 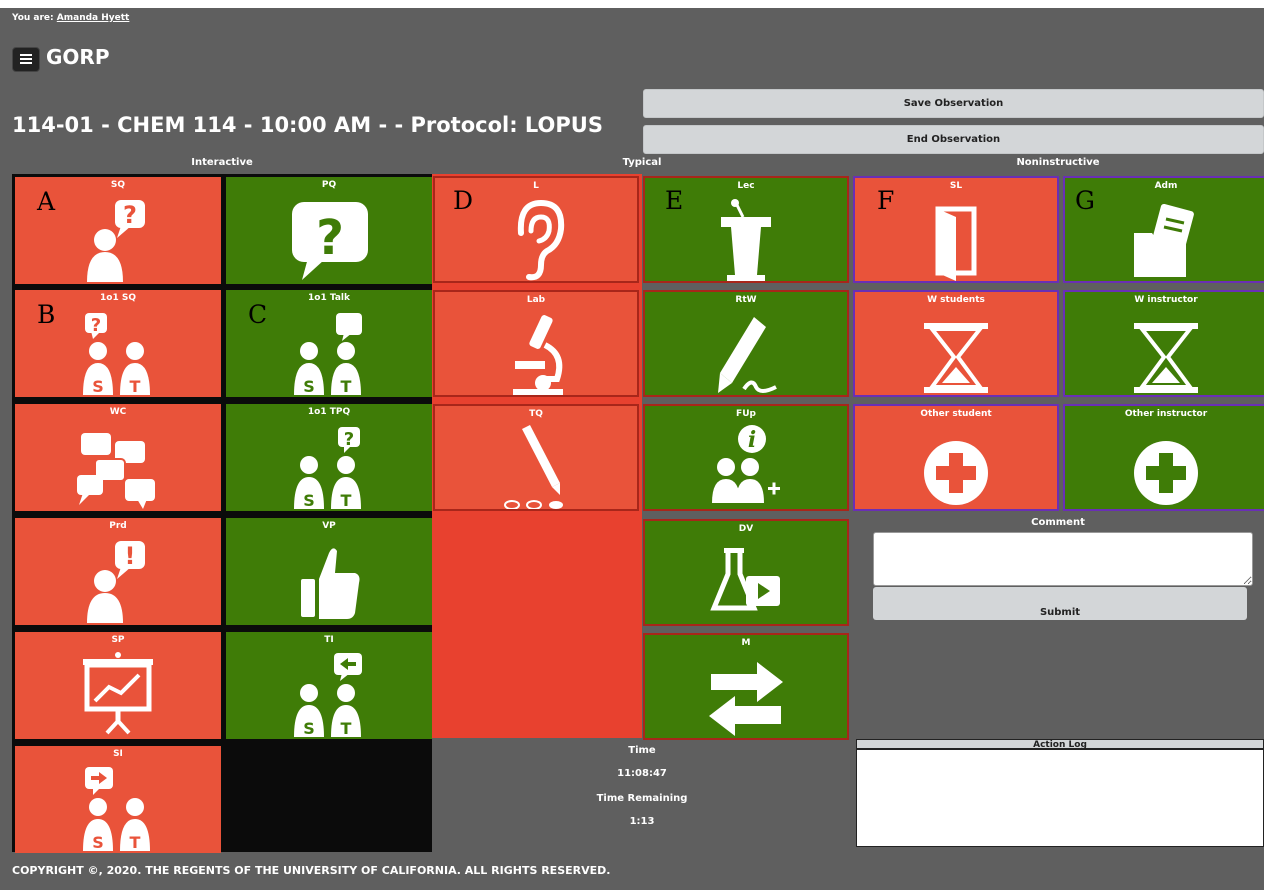 I want to click on tile-label: Lab, so click(x=536, y=300).